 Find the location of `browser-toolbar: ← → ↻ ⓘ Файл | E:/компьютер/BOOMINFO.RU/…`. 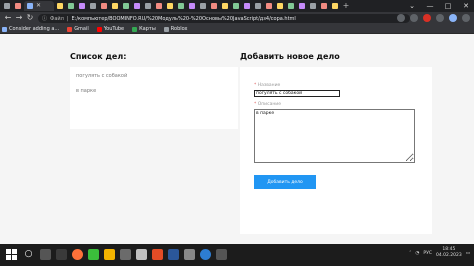

browser-toolbar: ← → ↻ ⓘ Файл | E:/компьютер/BOOMINFO.RU/… is located at coordinates (237, 18).